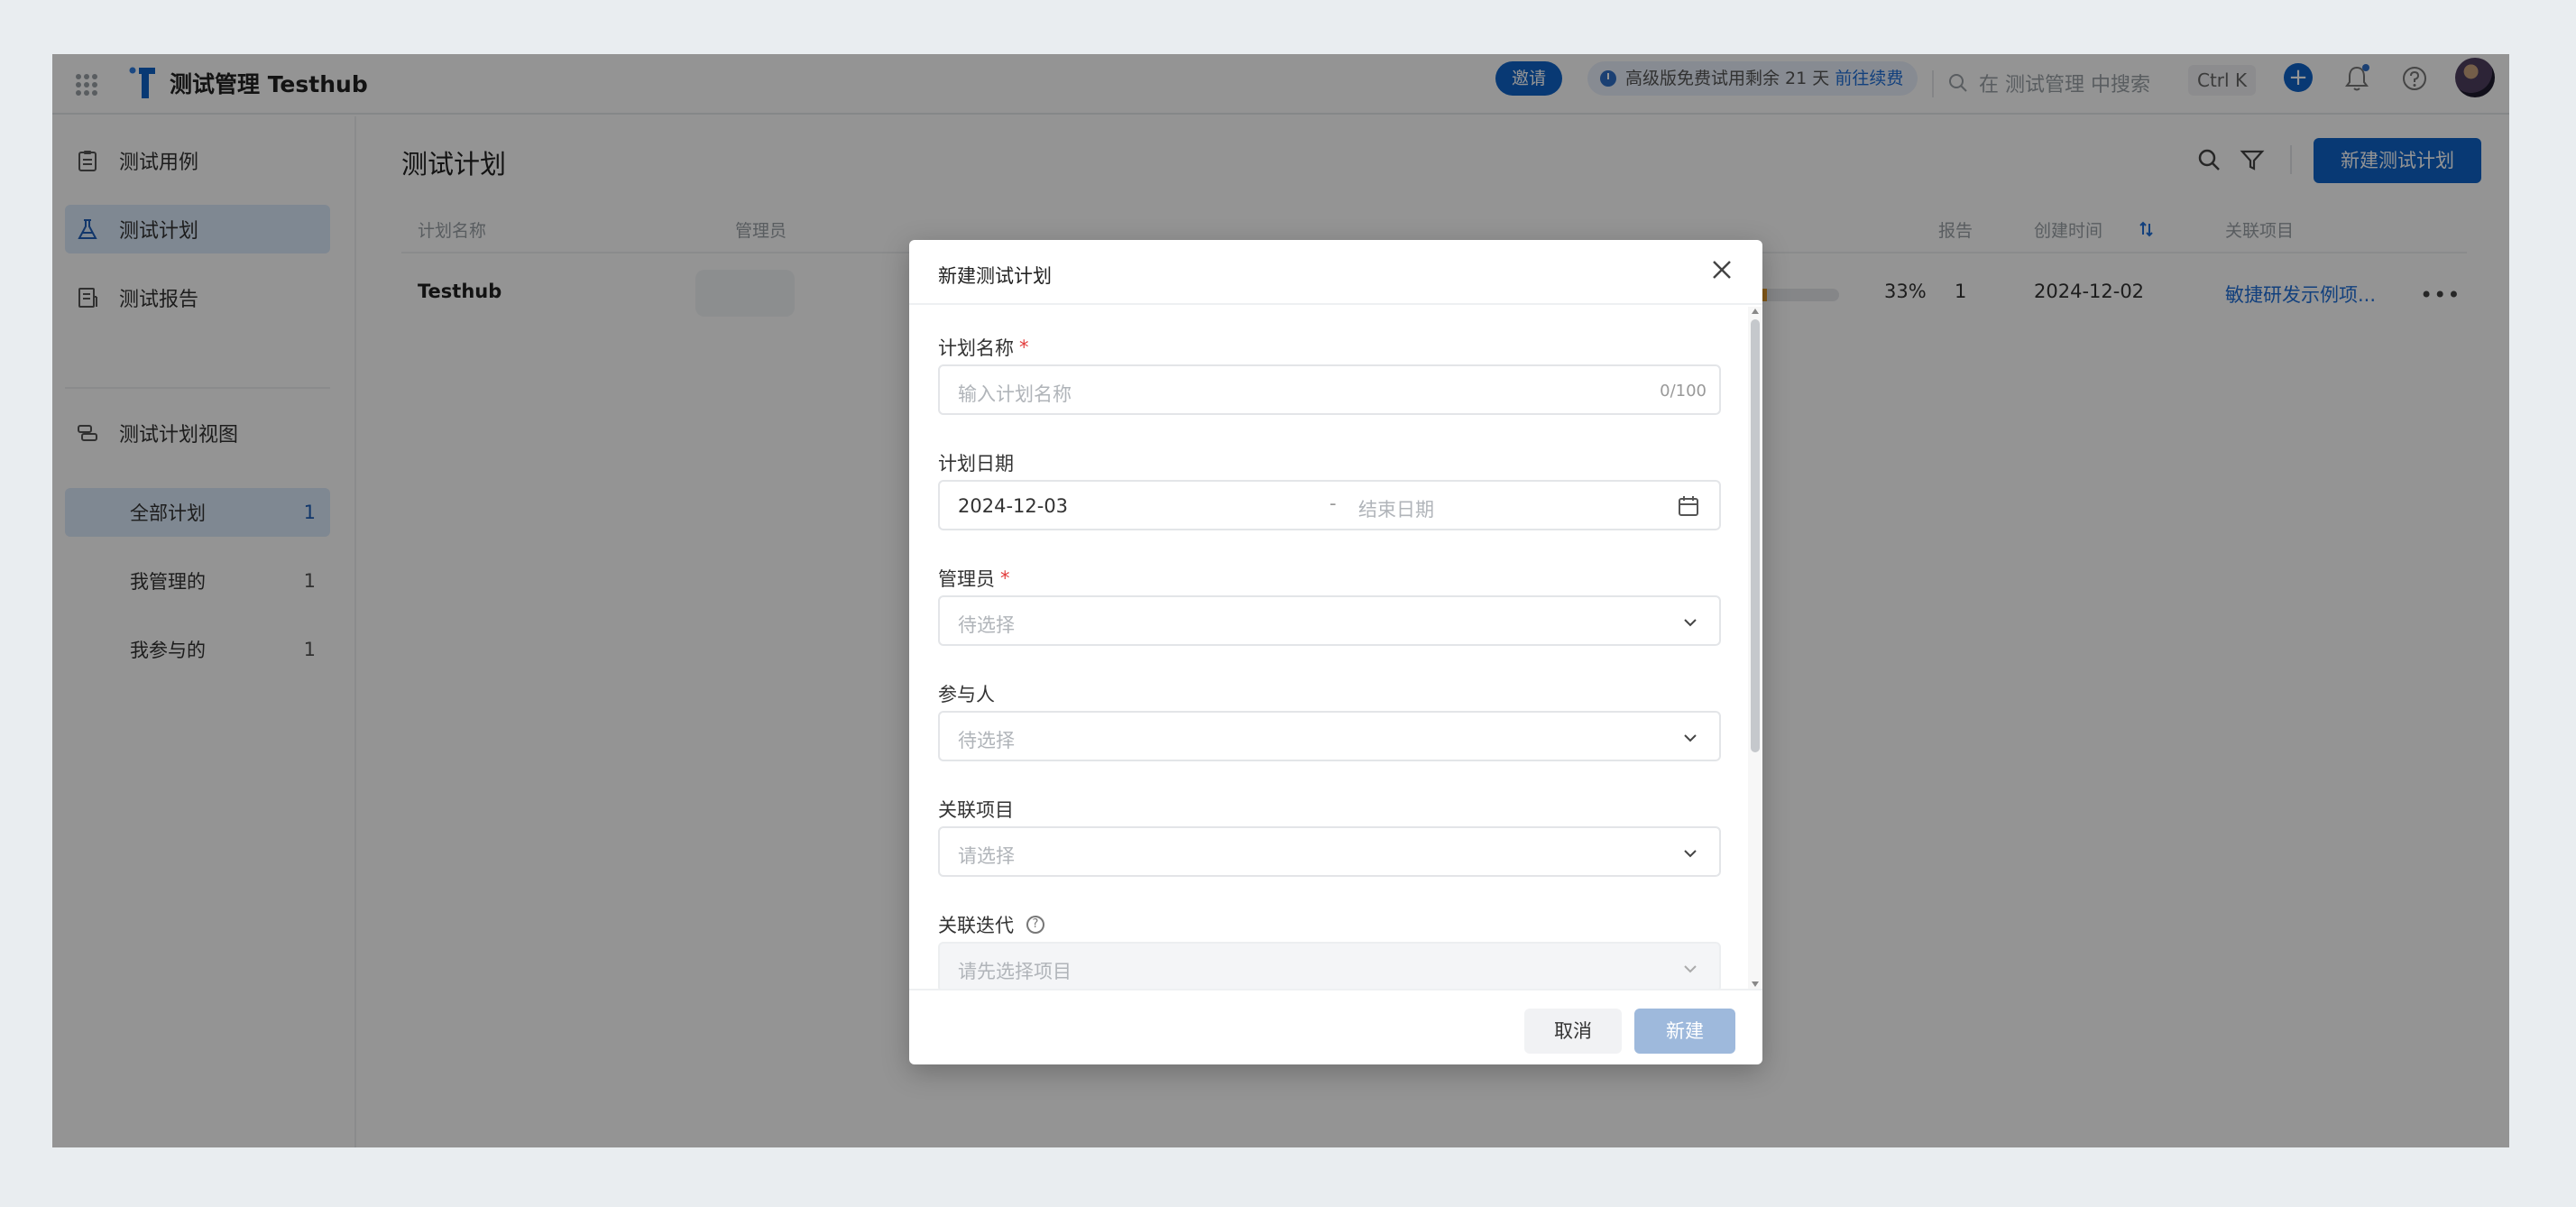 This screenshot has width=2576, height=1207. I want to click on iteration-select: 请先选择项目, so click(1329, 965).